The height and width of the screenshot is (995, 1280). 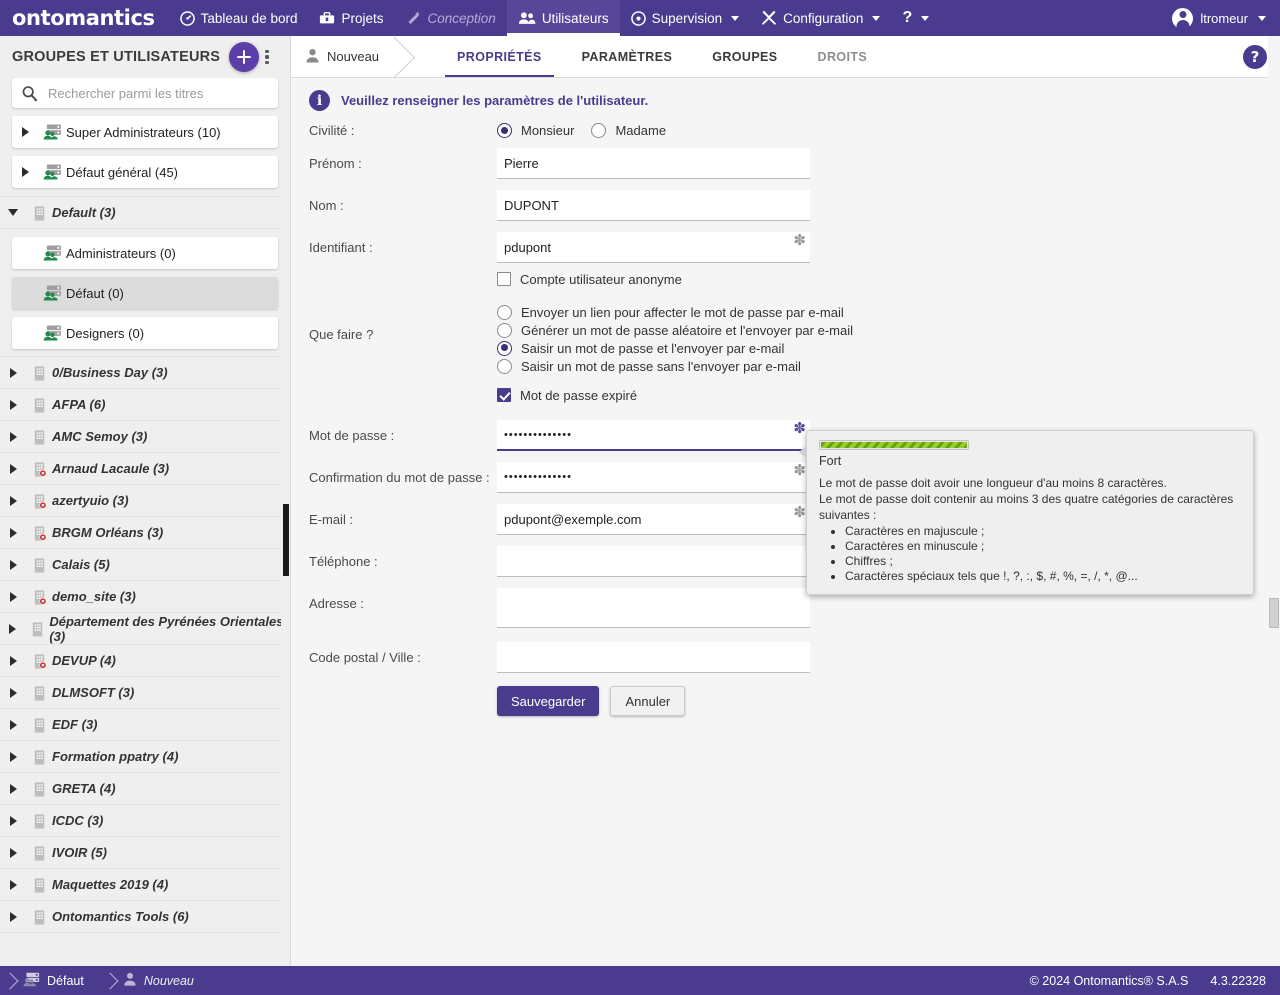 What do you see at coordinates (843, 56) in the screenshot?
I see `tab-droits: DROITS` at bounding box center [843, 56].